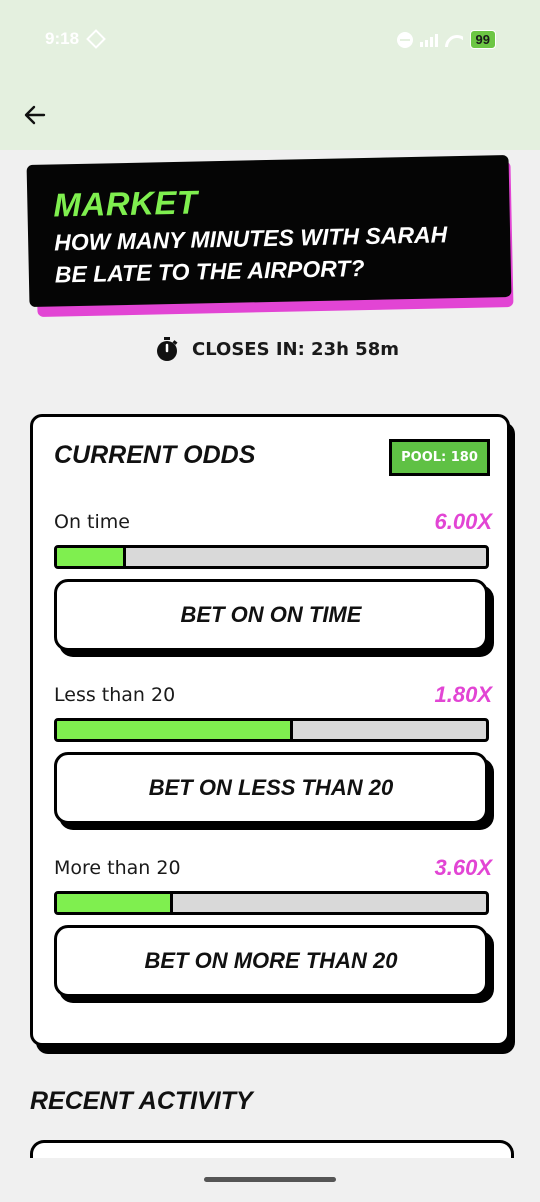 Image resolution: width=540 pixels, height=1202 pixels. What do you see at coordinates (482, 39) in the screenshot?
I see `battery-icon: 99` at bounding box center [482, 39].